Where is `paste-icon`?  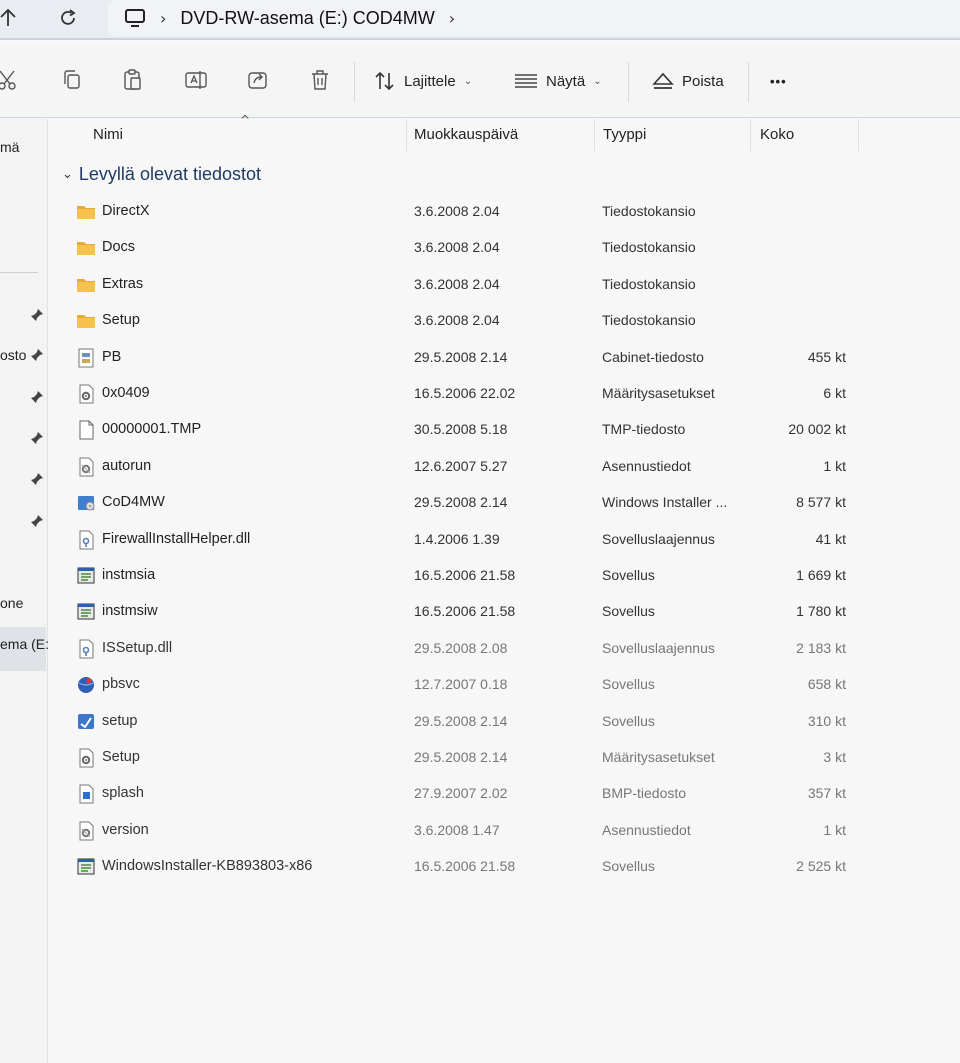
paste-icon is located at coordinates (133, 80).